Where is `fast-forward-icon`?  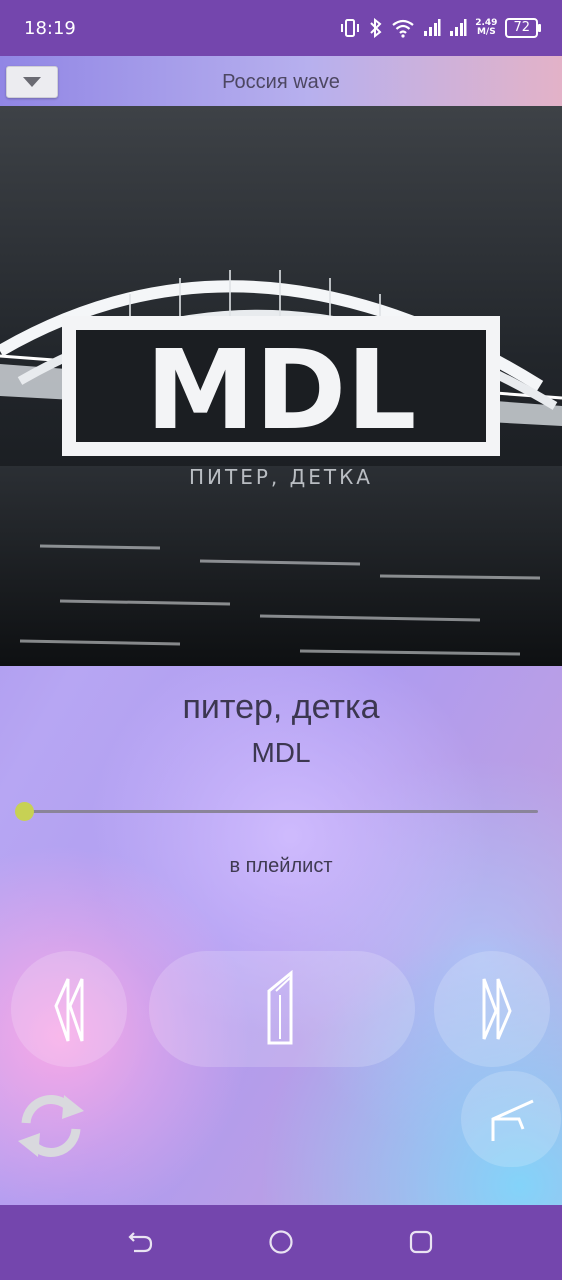
fast-forward-icon is located at coordinates (497, 1009).